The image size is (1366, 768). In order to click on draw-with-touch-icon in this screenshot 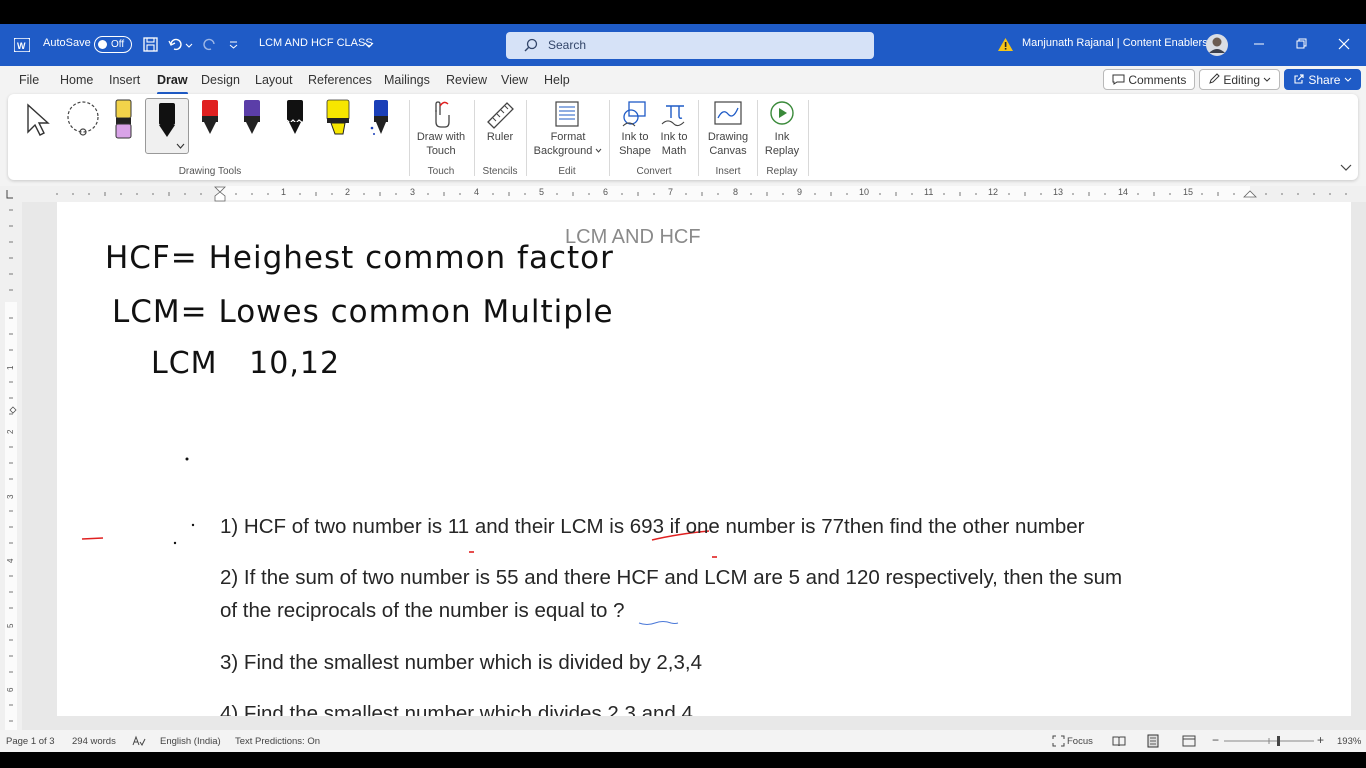, I will do `click(442, 114)`.